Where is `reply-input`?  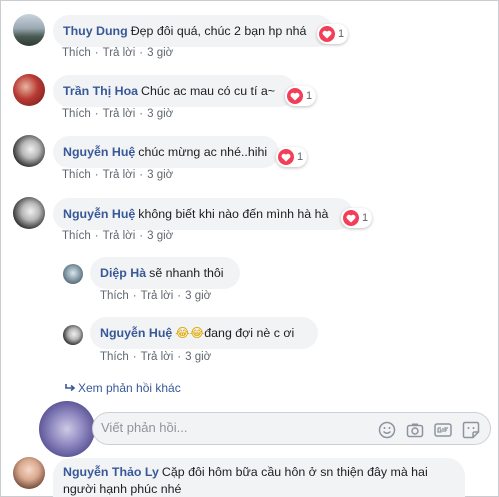
reply-input is located at coordinates (236, 427).